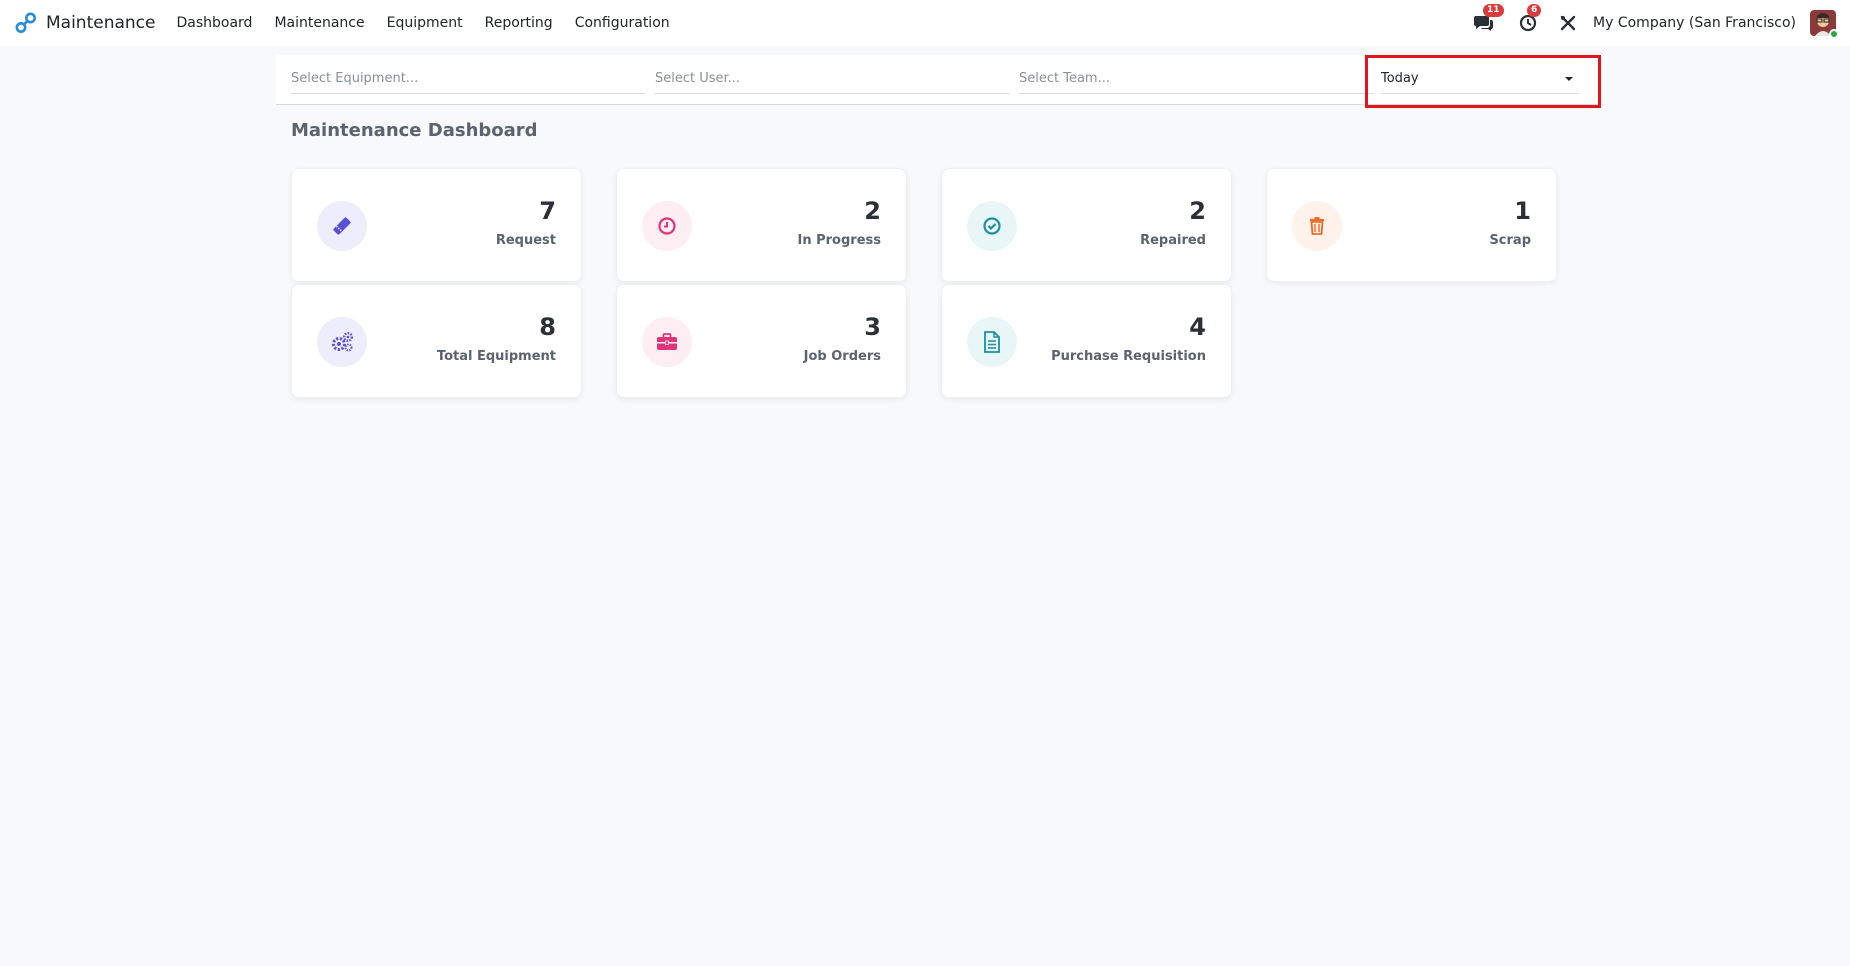  I want to click on filter-bar: Today, so click(938, 80).